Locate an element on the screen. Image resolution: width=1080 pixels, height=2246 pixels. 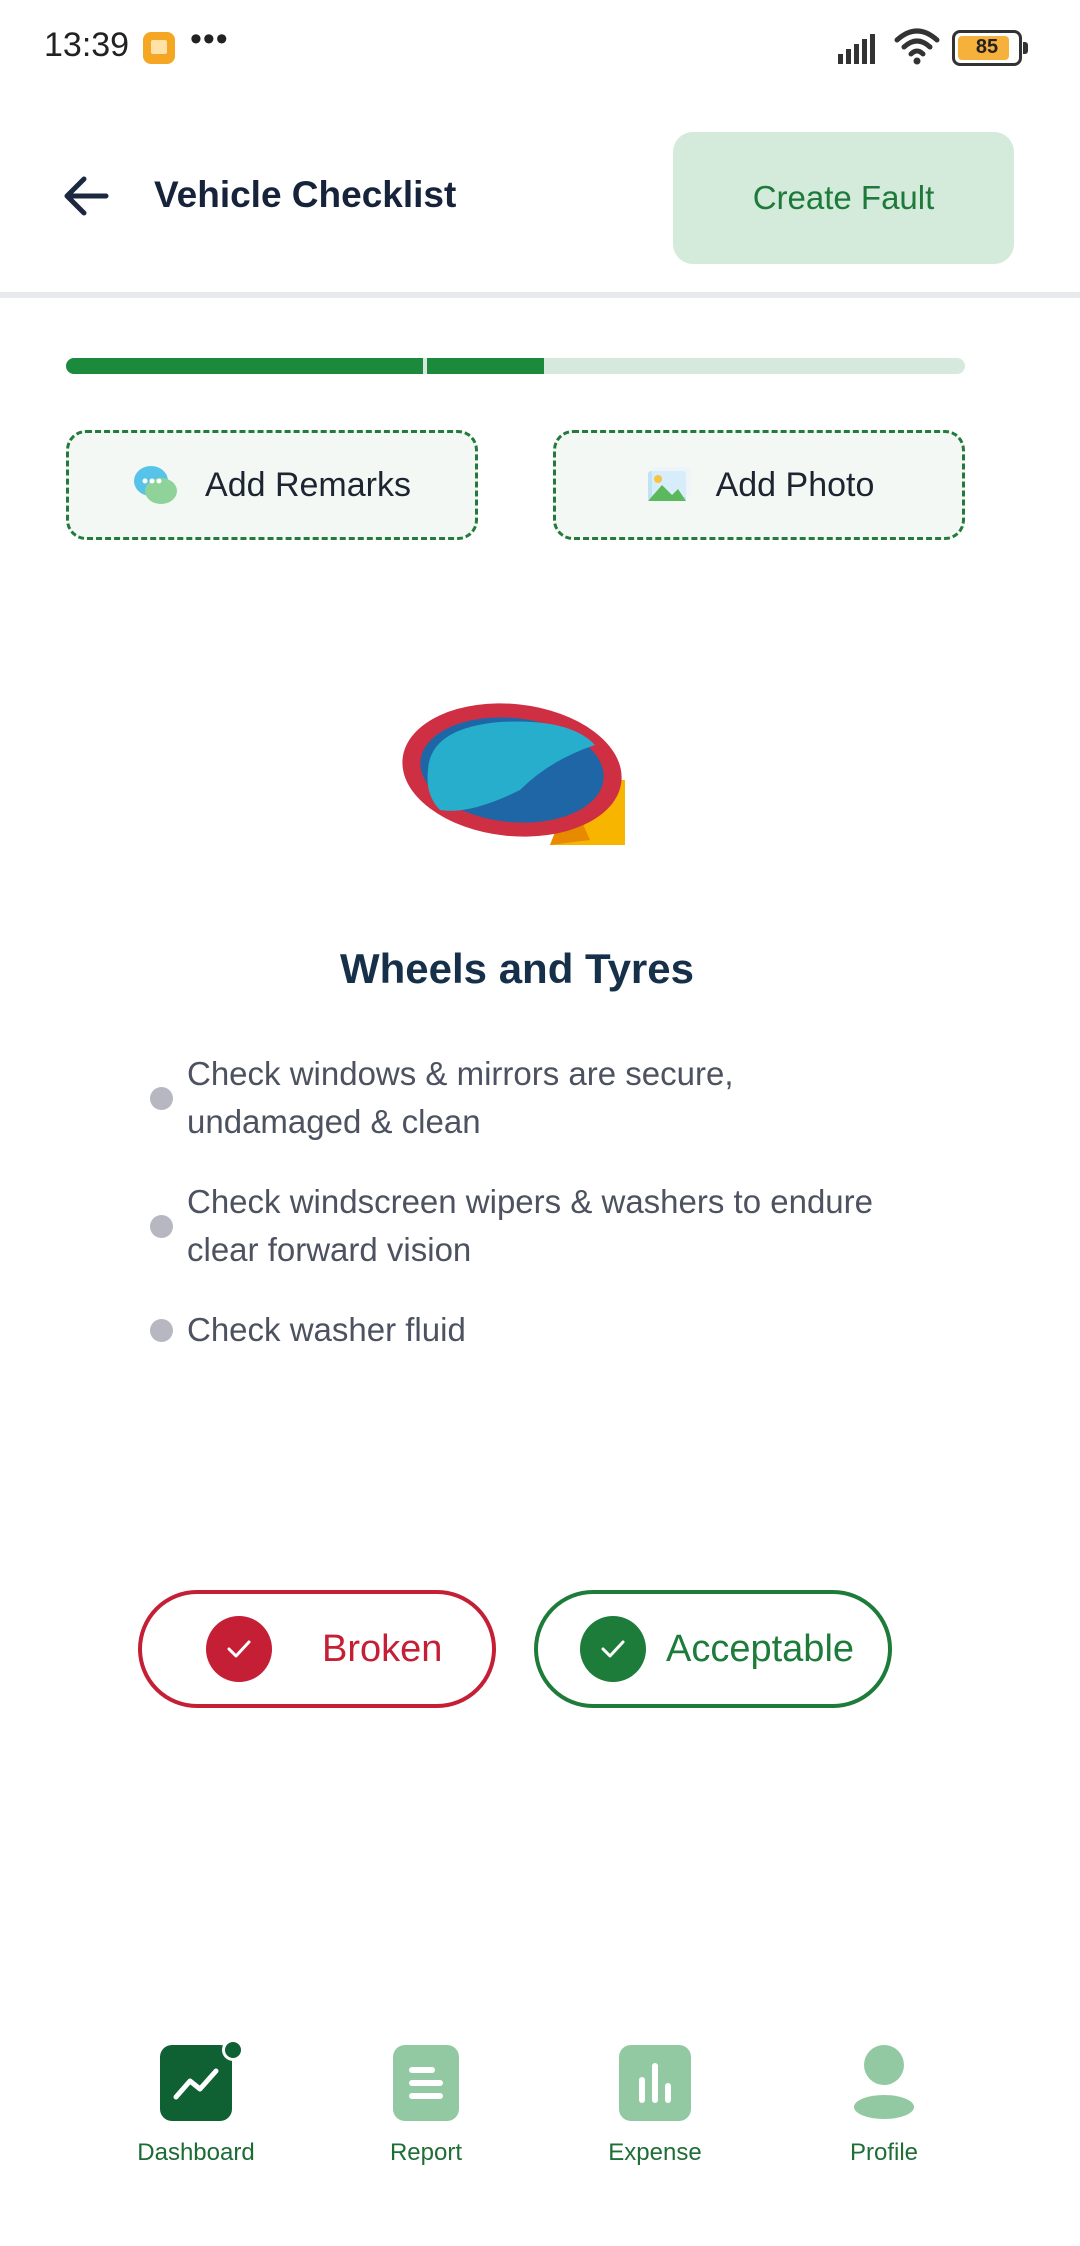
broken-label: Broken is located at coordinates (382, 1648).